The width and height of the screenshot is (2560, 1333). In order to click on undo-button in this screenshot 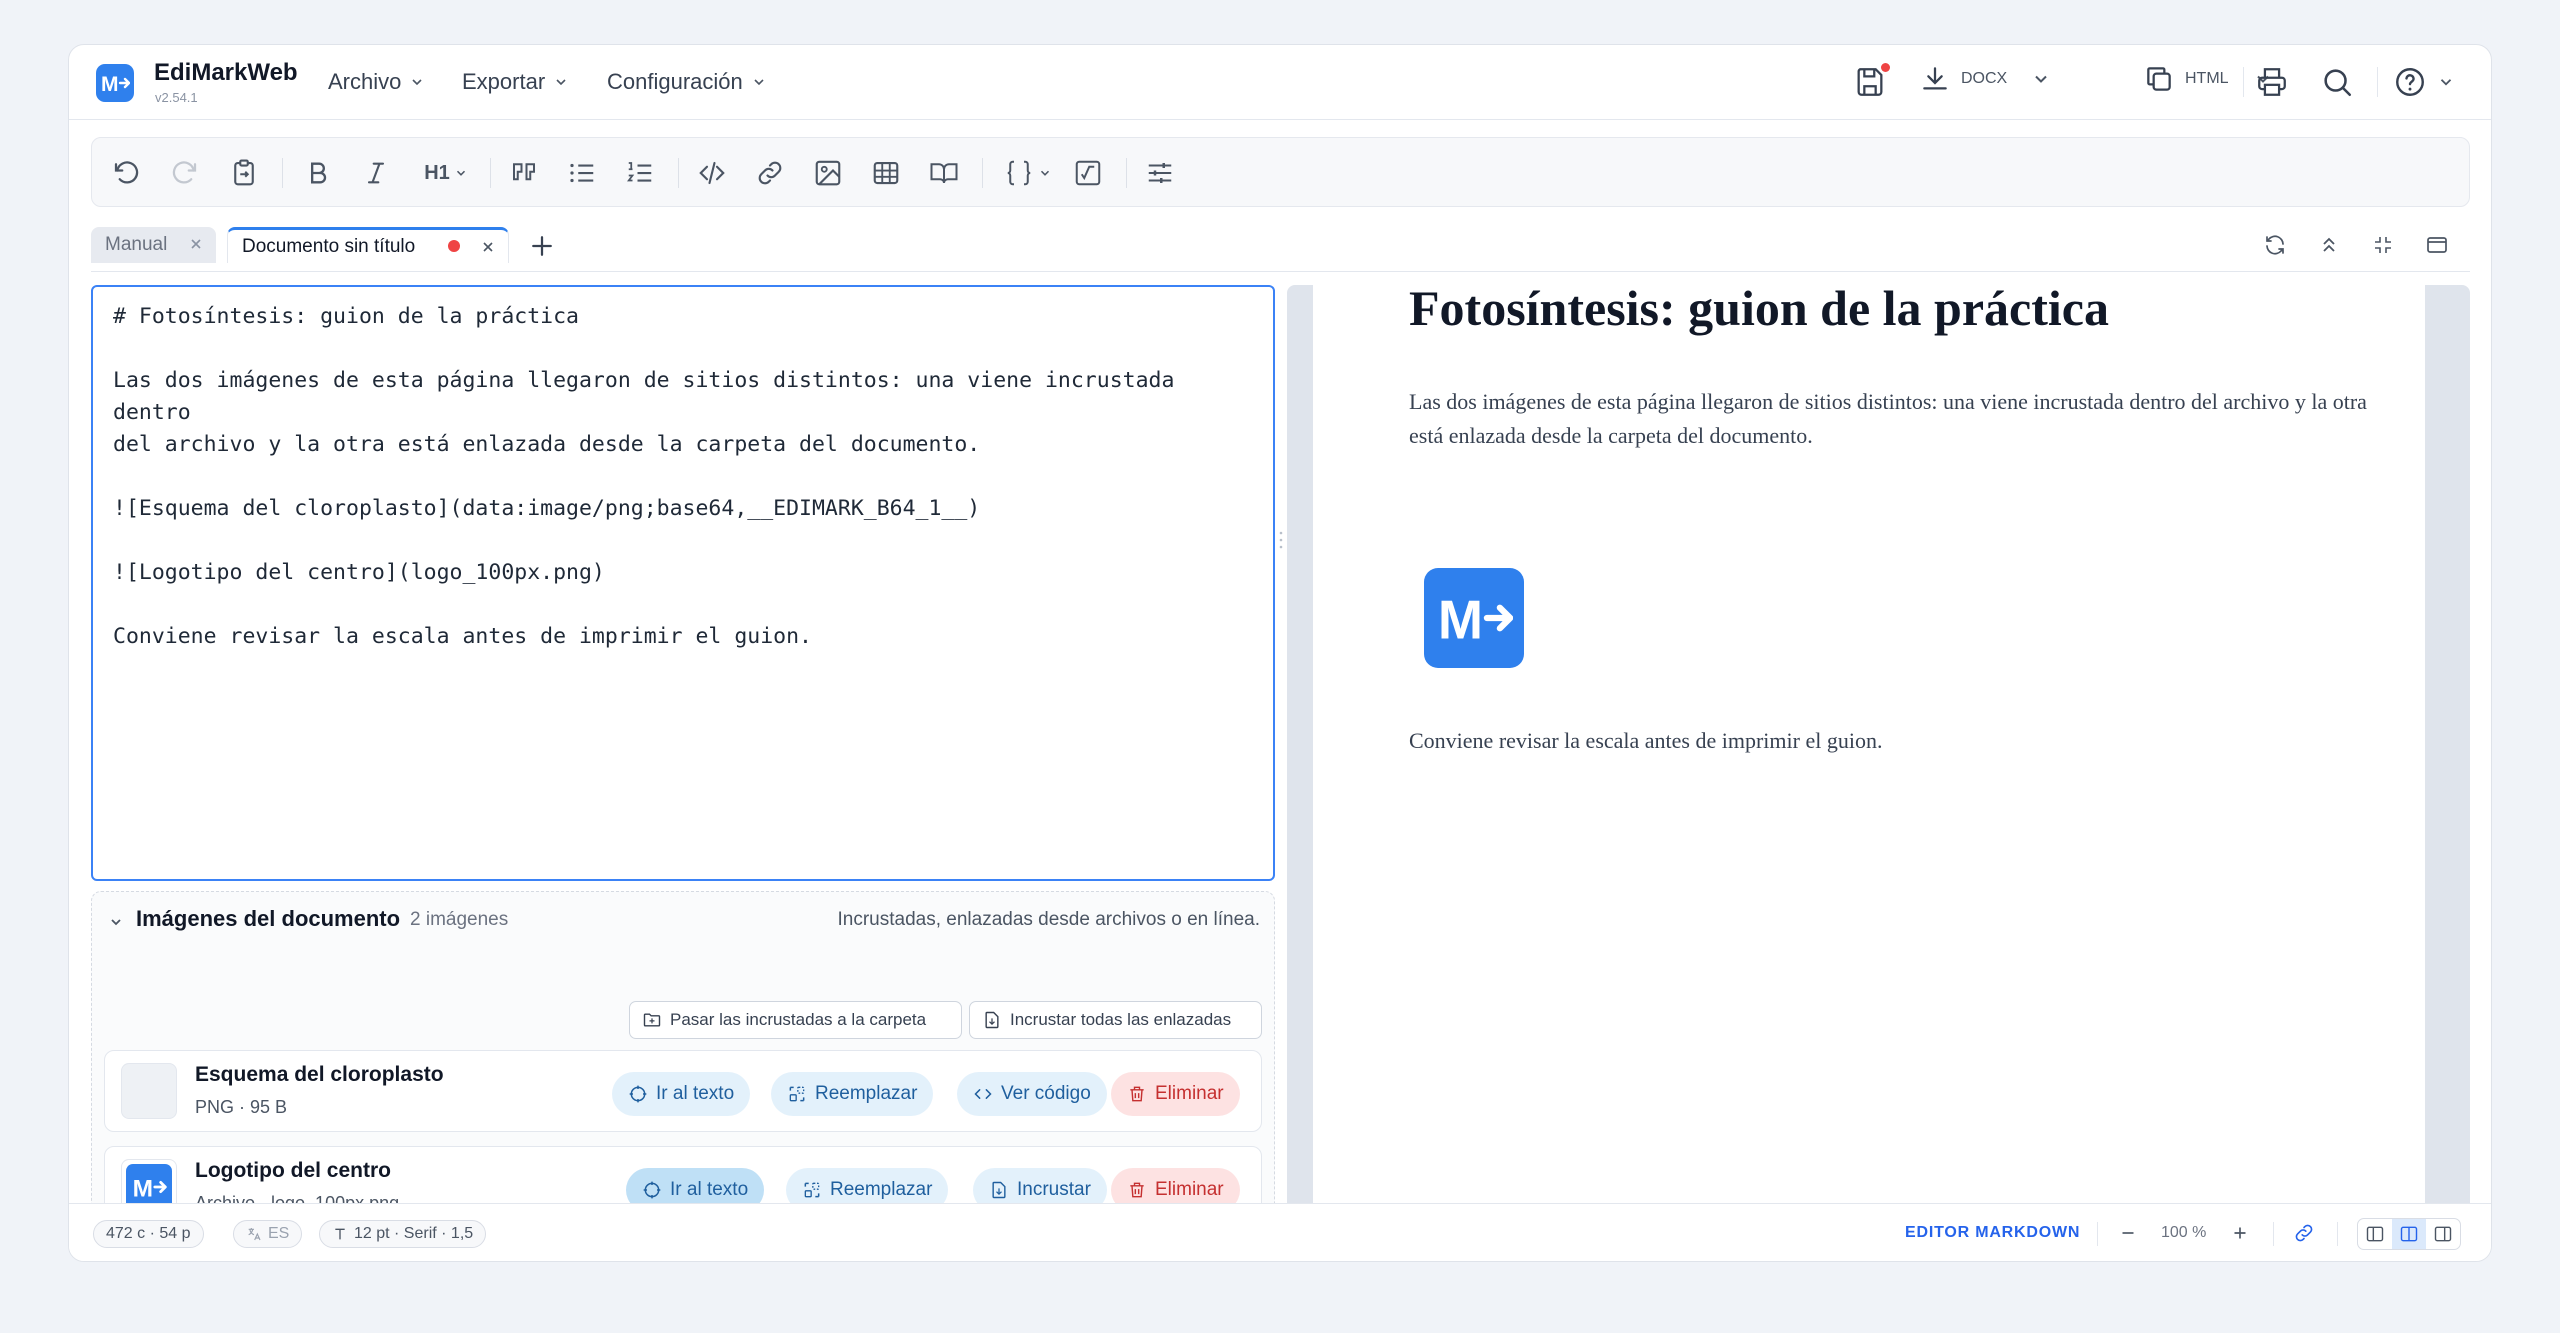, I will do `click(126, 173)`.